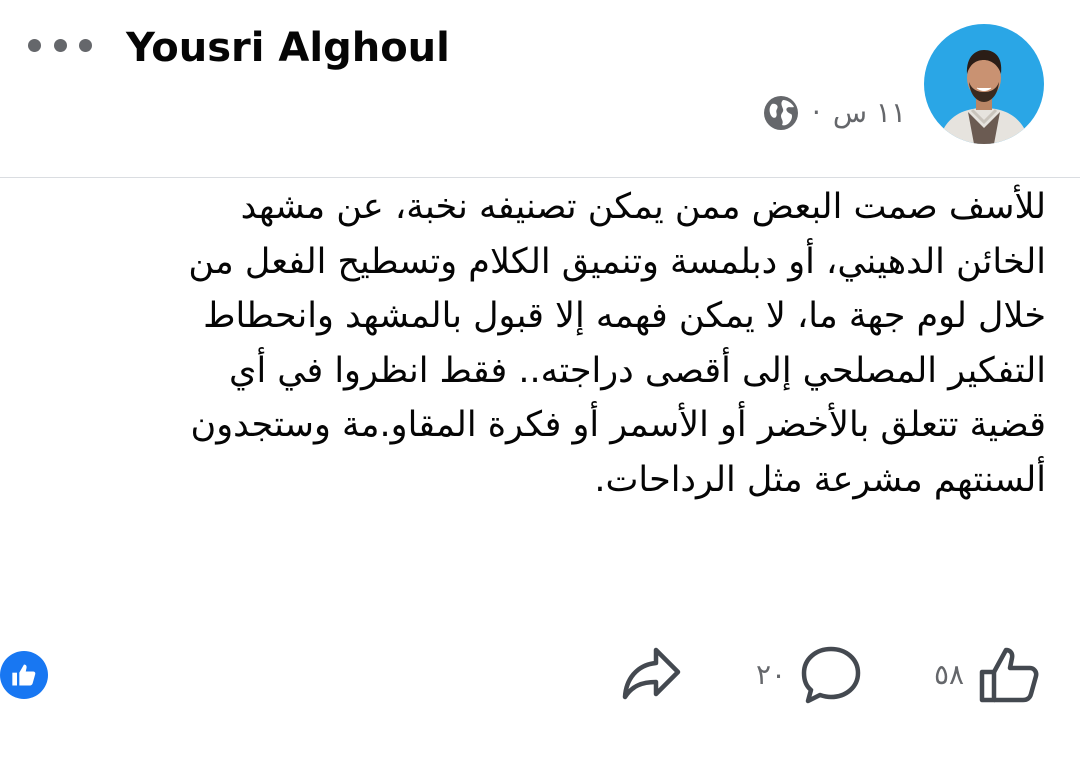 The width and height of the screenshot is (1080, 783). I want to click on more-options-button, so click(60, 45).